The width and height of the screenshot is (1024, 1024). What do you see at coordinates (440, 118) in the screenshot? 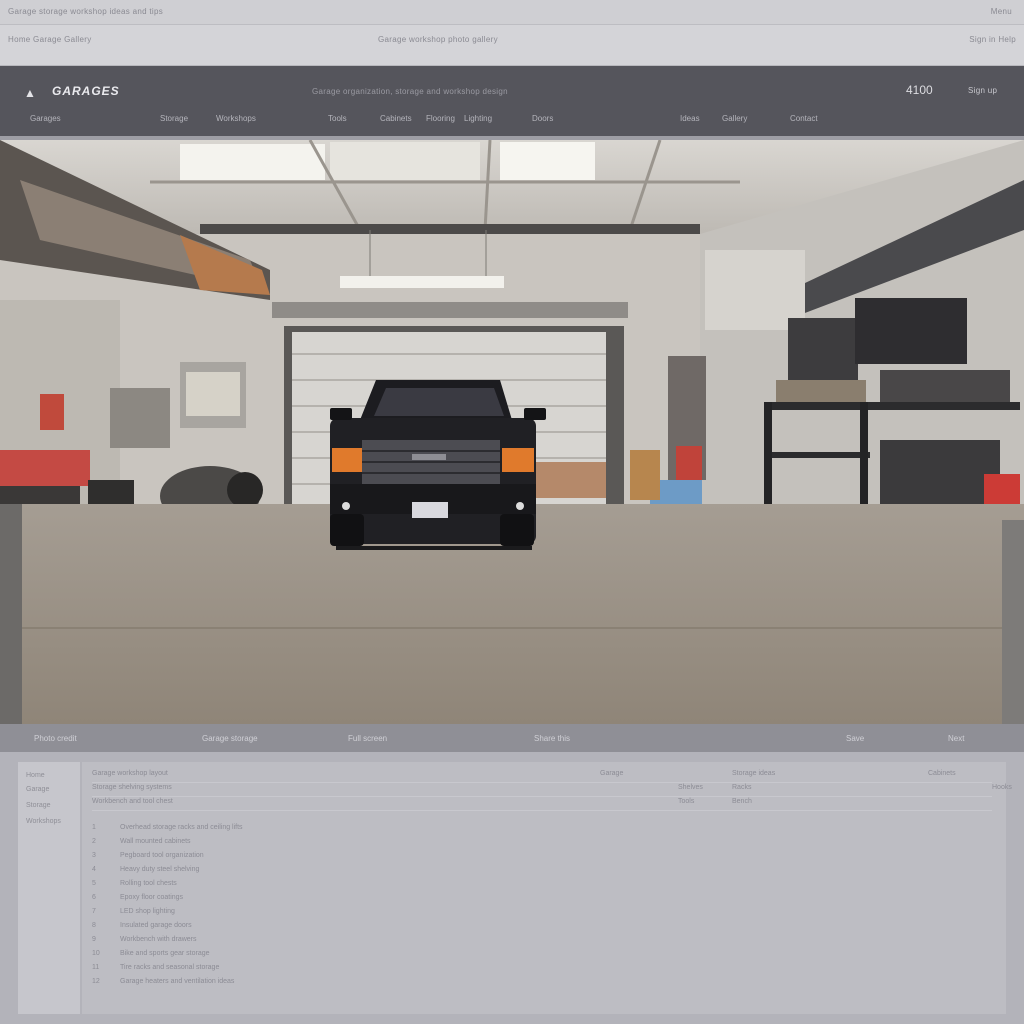
I see `nav-item: Flooring` at bounding box center [440, 118].